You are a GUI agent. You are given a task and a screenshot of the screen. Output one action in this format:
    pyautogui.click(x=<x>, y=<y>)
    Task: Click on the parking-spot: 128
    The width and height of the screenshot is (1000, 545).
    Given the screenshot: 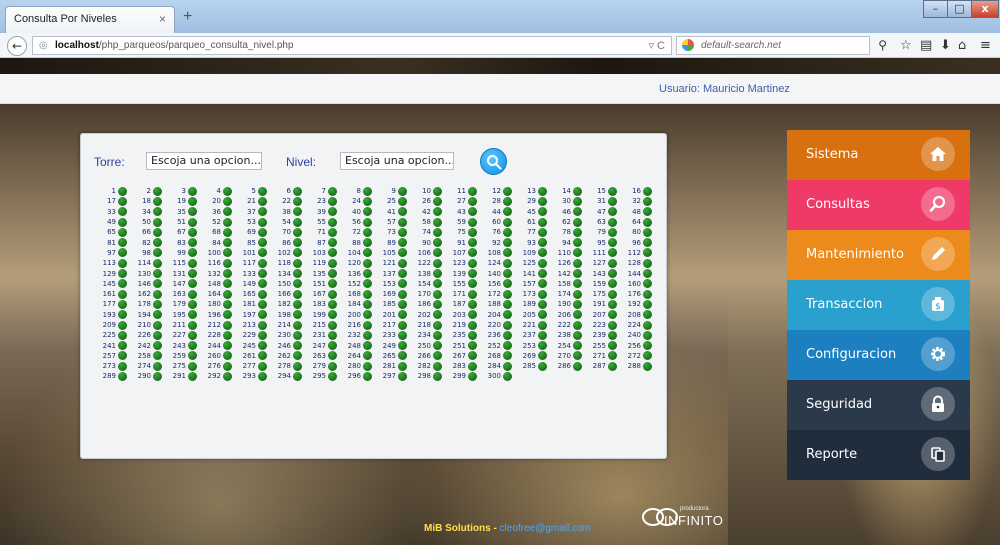 What is the action you would take?
    pyautogui.click(x=636, y=263)
    